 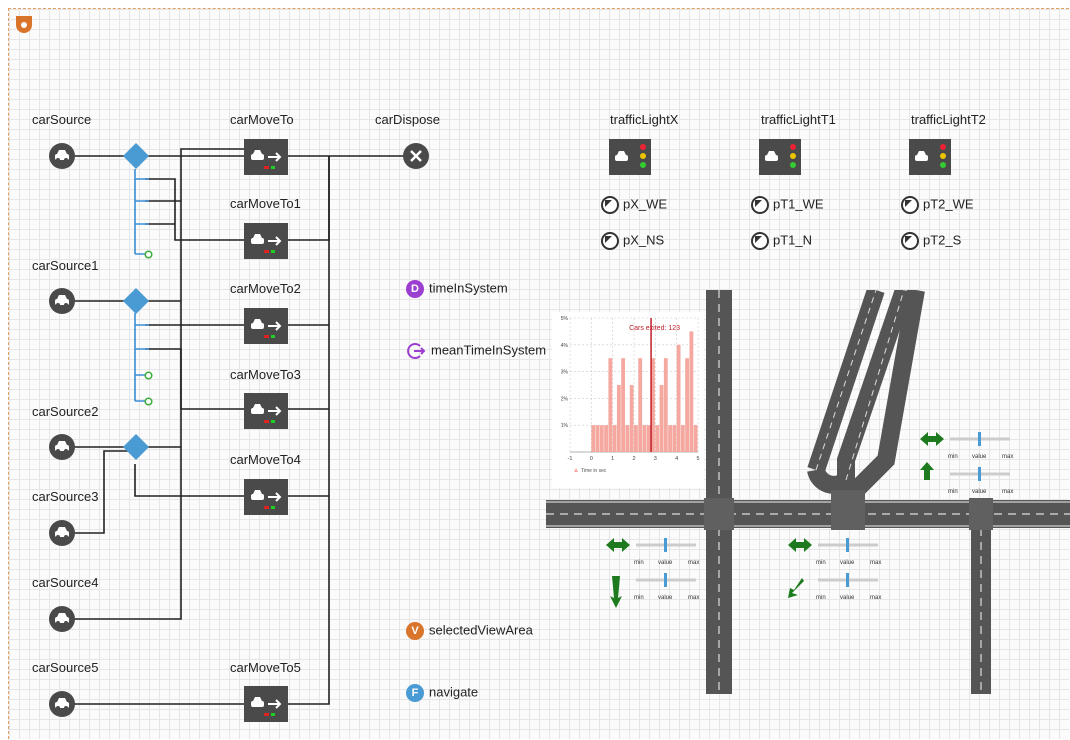 I want to click on slider-group-x: min value max min value max, so click(x=652, y=573).